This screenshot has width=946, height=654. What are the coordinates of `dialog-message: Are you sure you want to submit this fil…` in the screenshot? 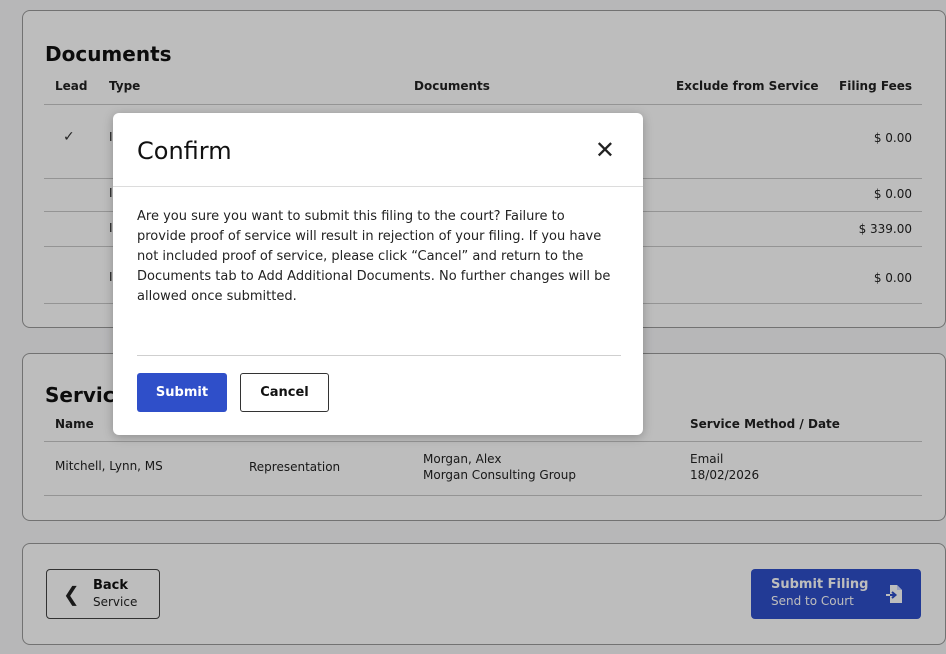 It's located at (374, 256).